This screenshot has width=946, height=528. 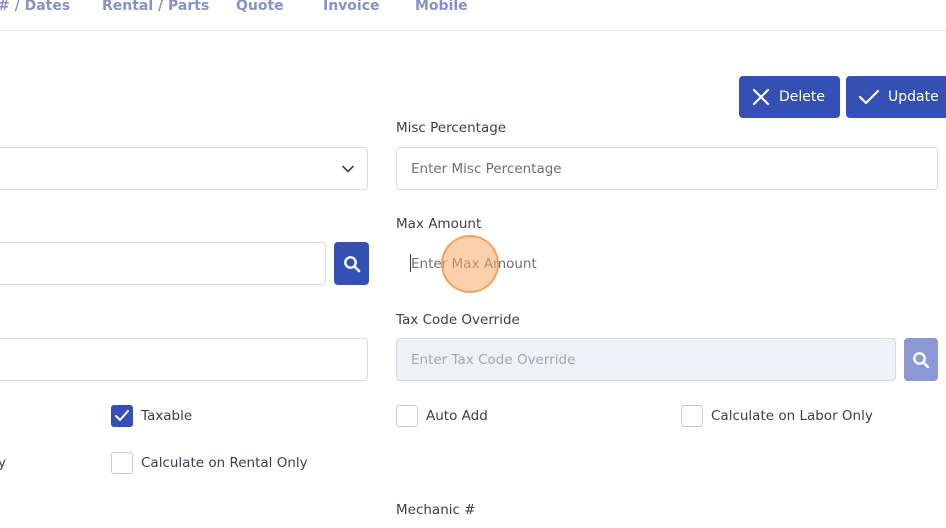 What do you see at coordinates (155, 7) in the screenshot?
I see `tab-rental-parts: Rental / Parts` at bounding box center [155, 7].